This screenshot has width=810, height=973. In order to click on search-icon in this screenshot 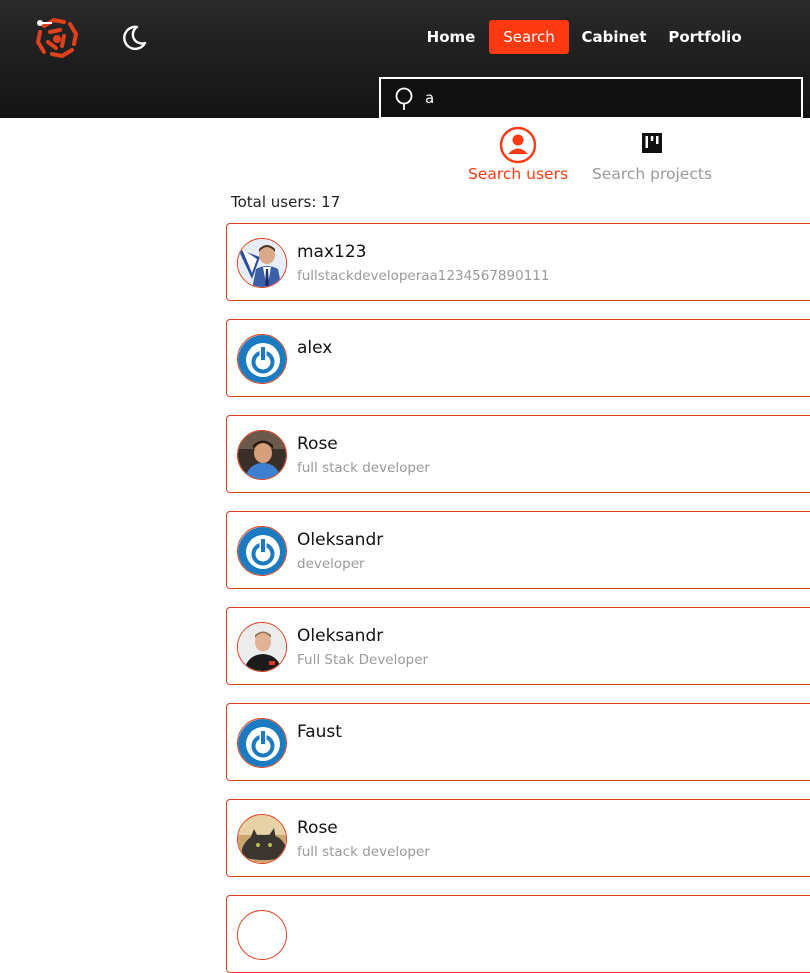, I will do `click(404, 98)`.